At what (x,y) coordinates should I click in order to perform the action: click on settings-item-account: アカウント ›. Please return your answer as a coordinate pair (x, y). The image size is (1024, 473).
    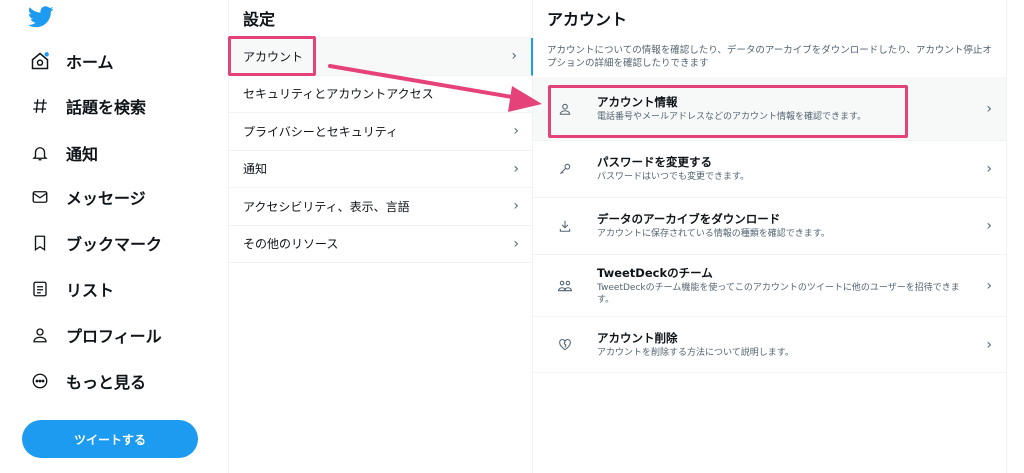
    Looking at the image, I should click on (381, 57).